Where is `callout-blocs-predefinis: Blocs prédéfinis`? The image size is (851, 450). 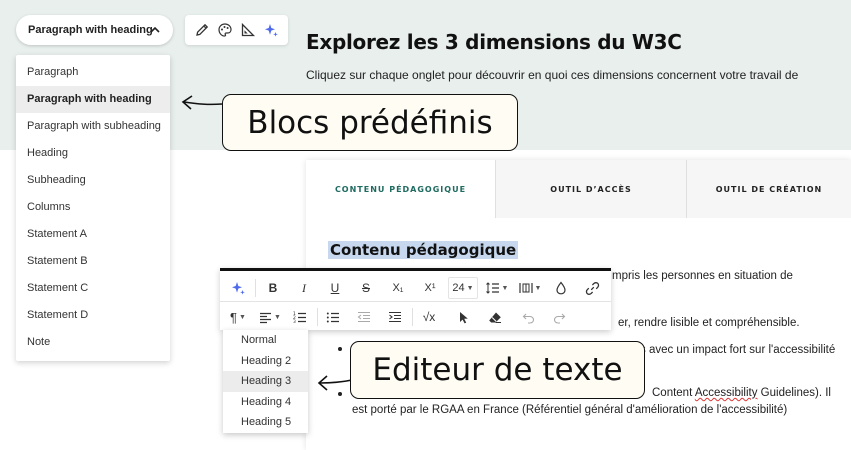 callout-blocs-predefinis: Blocs prédéfinis is located at coordinates (370, 122).